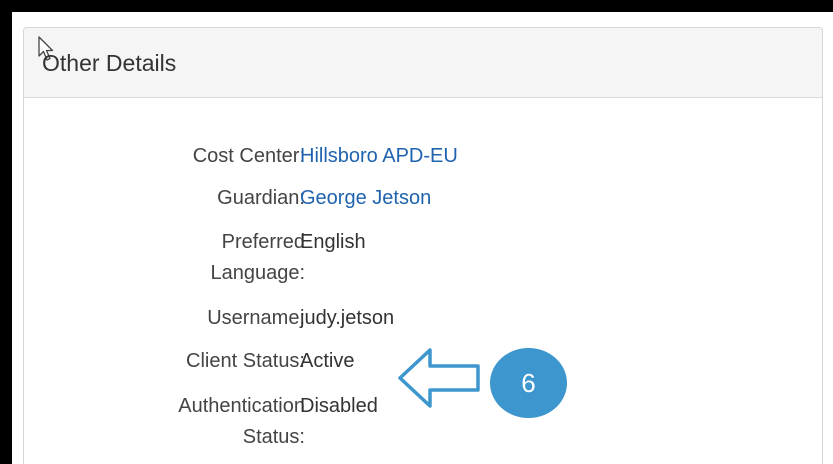 The width and height of the screenshot is (833, 464). What do you see at coordinates (439, 378) in the screenshot?
I see `arrow-left-outline-icon` at bounding box center [439, 378].